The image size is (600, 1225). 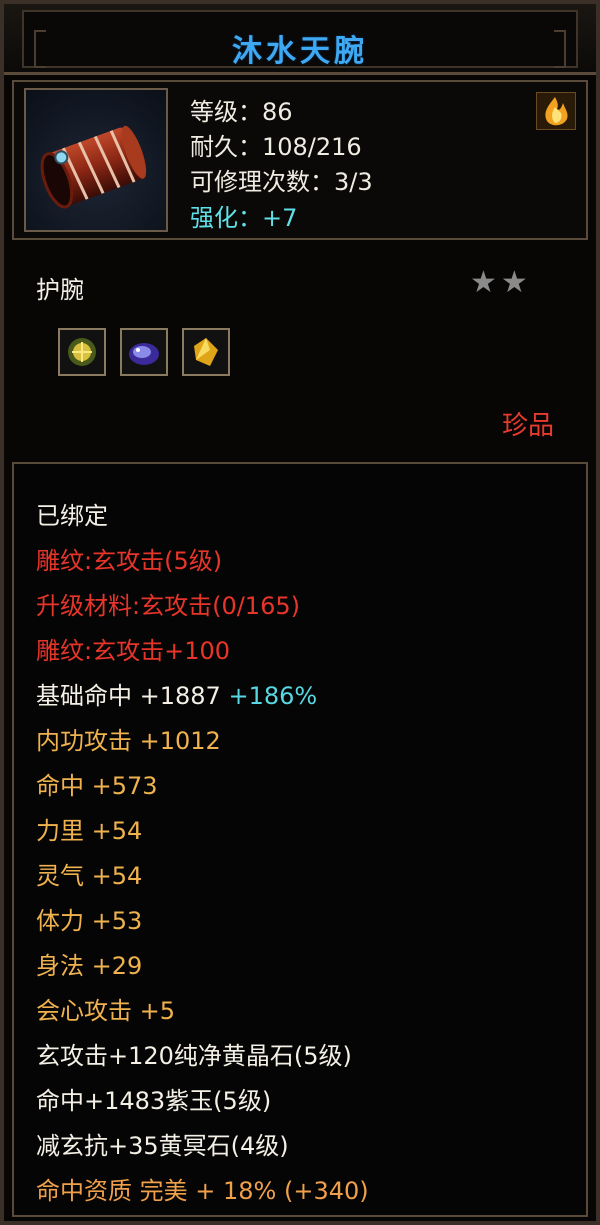 I want to click on item-type-label: 护腕, so click(x=60, y=290).